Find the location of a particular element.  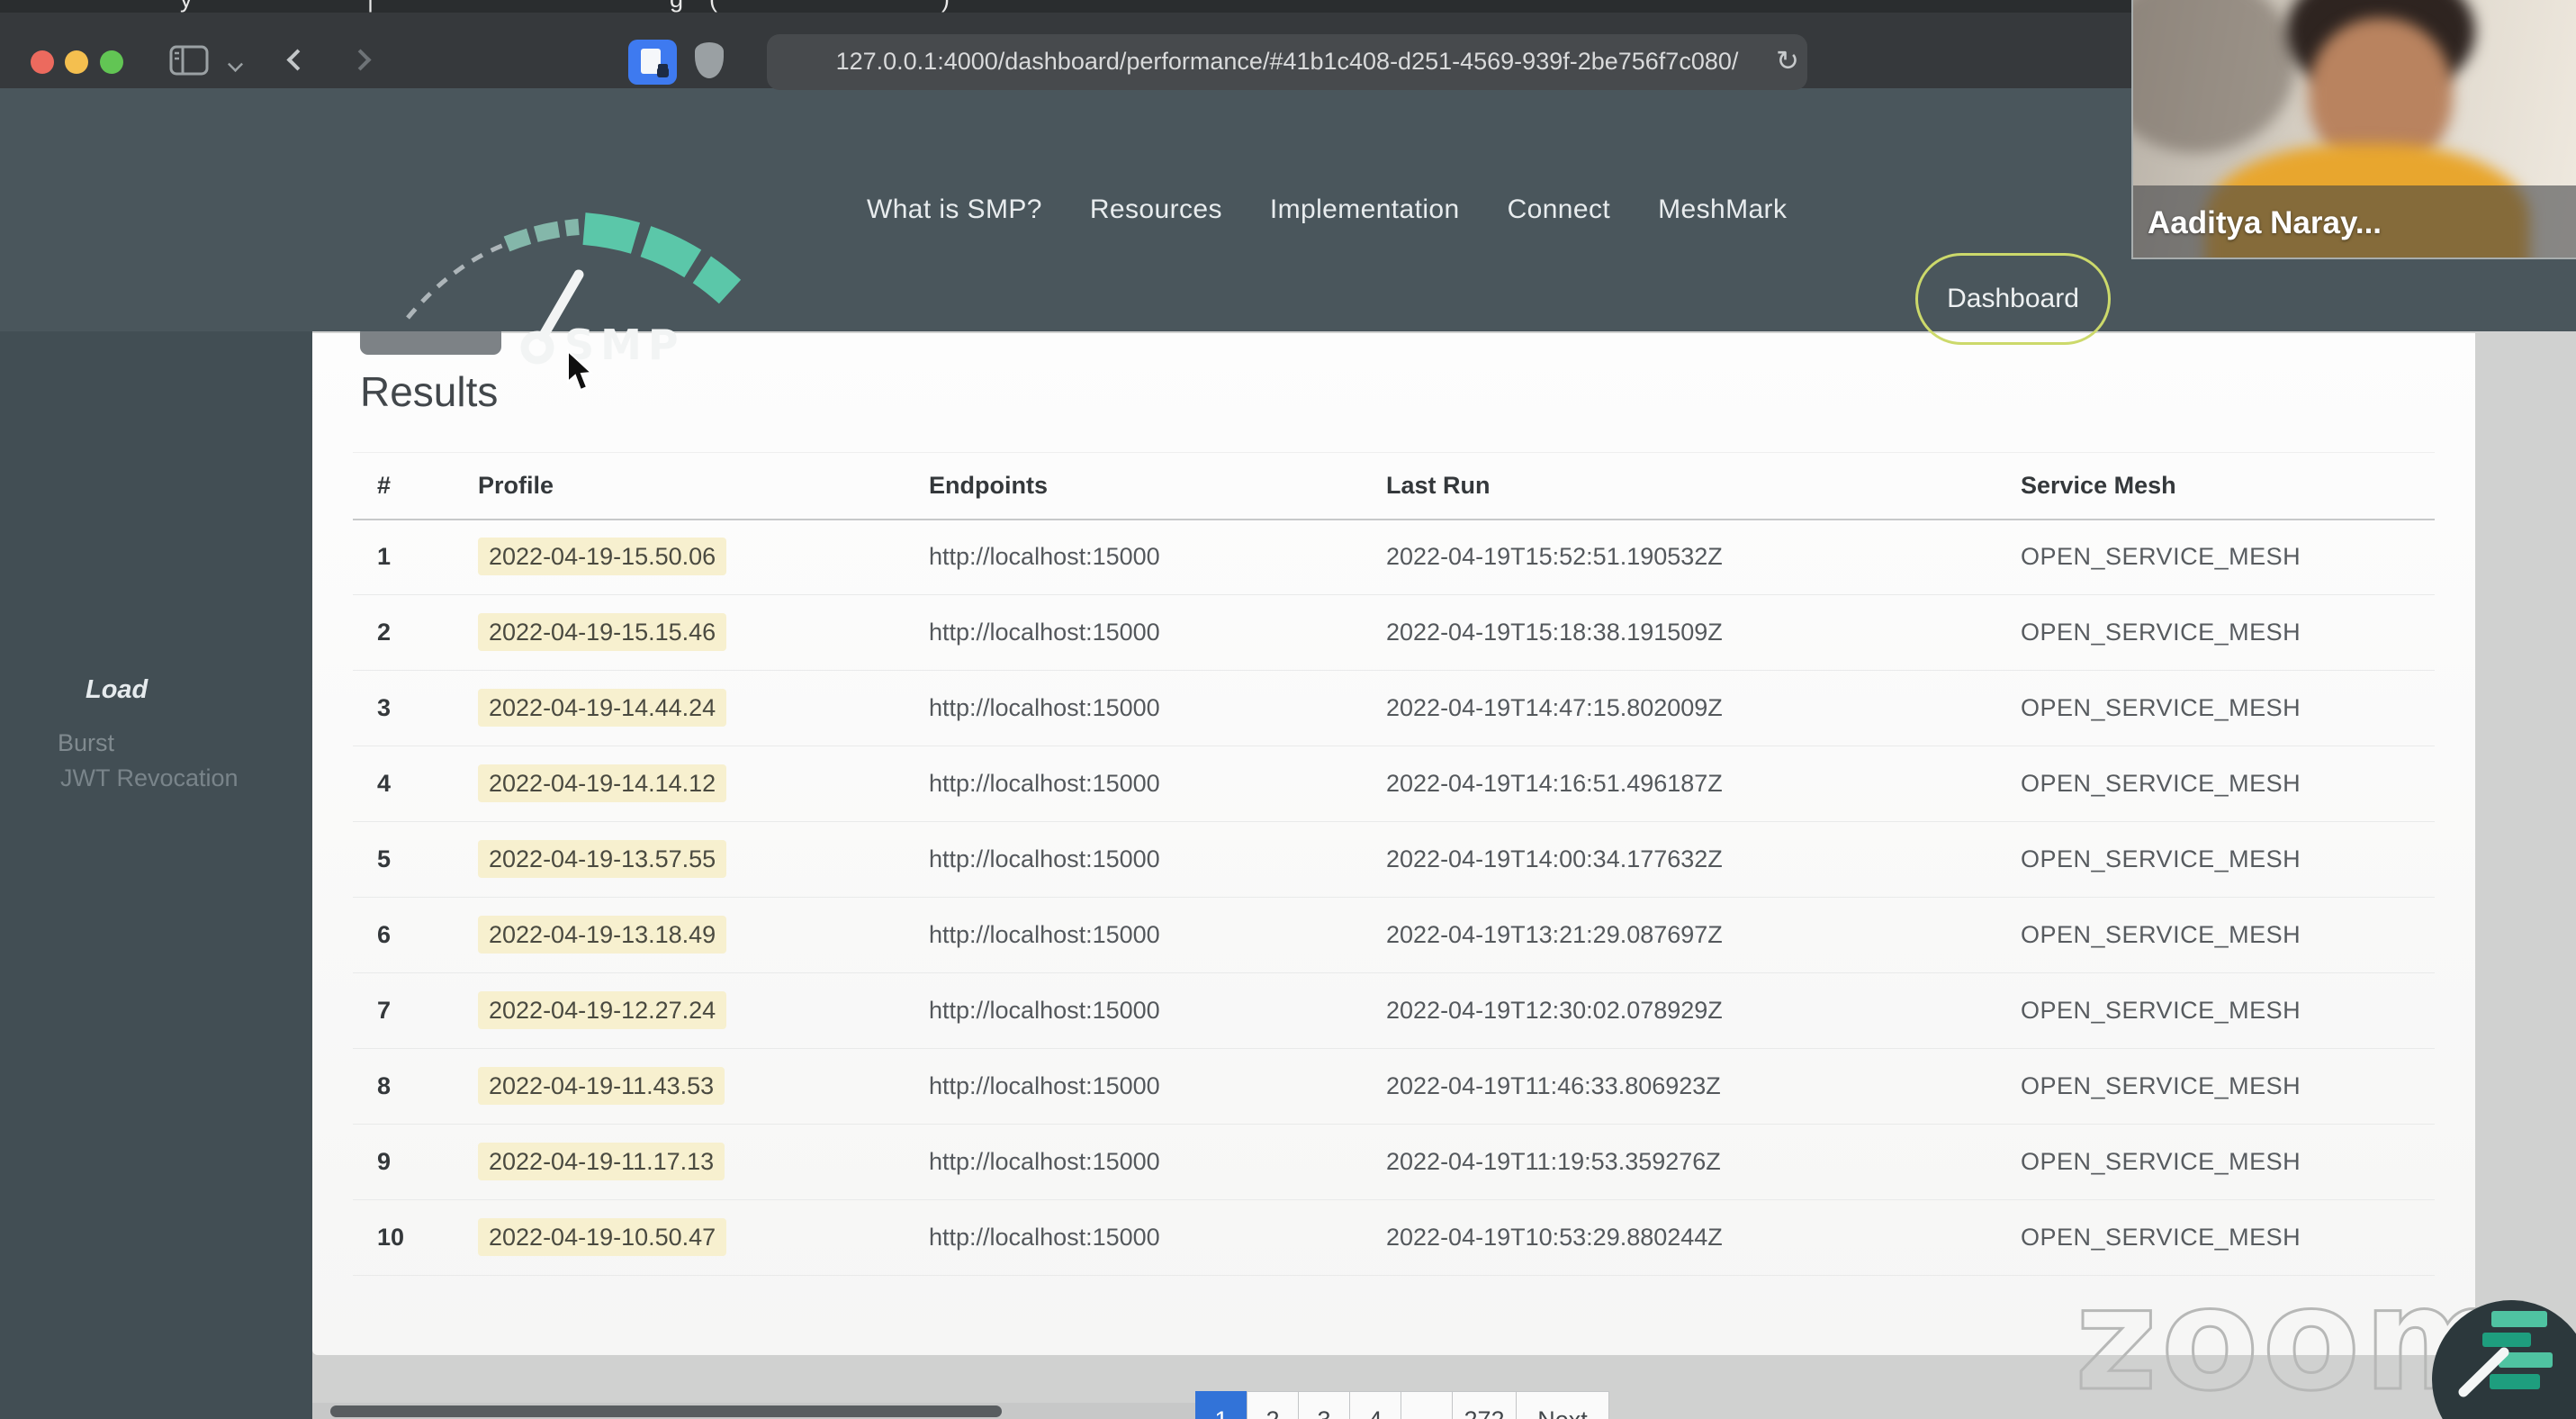

privacy-shield-icon is located at coordinates (709, 60).